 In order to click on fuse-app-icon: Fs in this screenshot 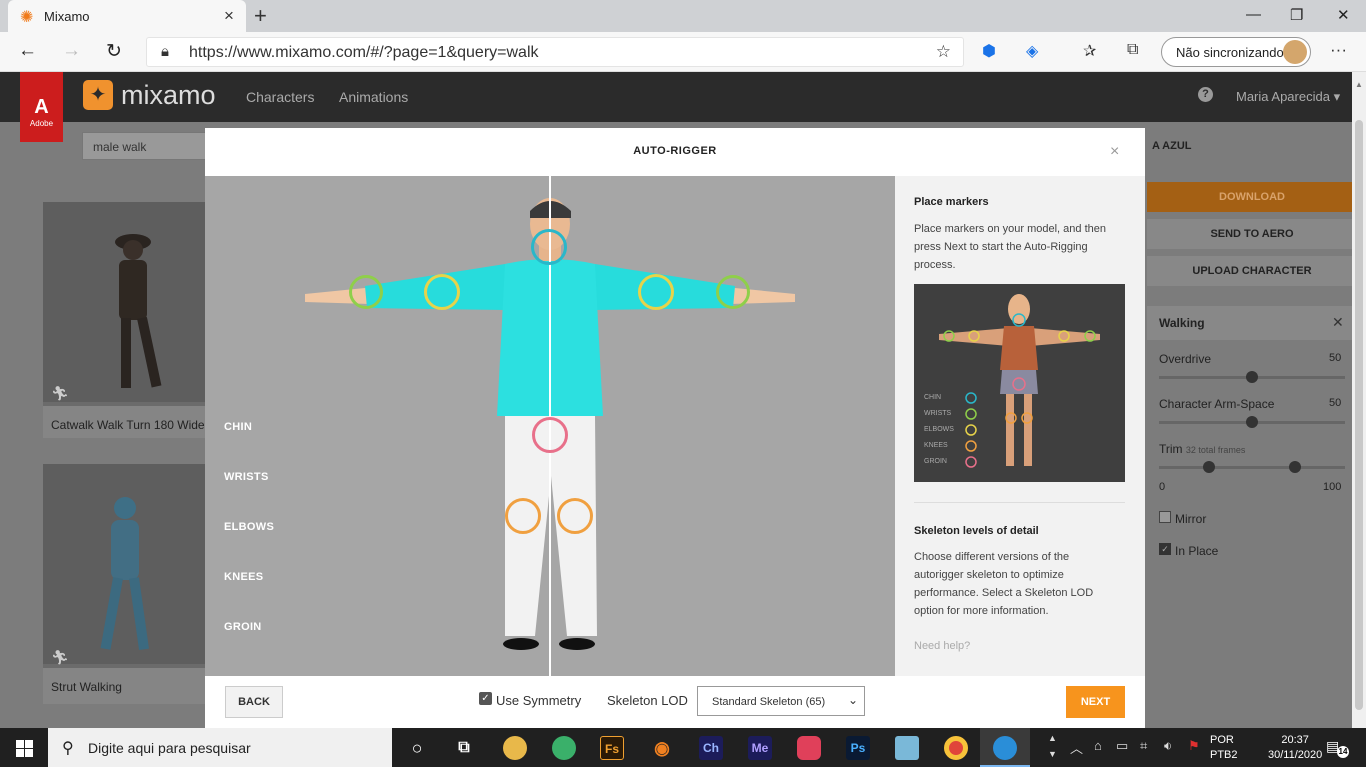, I will do `click(612, 748)`.